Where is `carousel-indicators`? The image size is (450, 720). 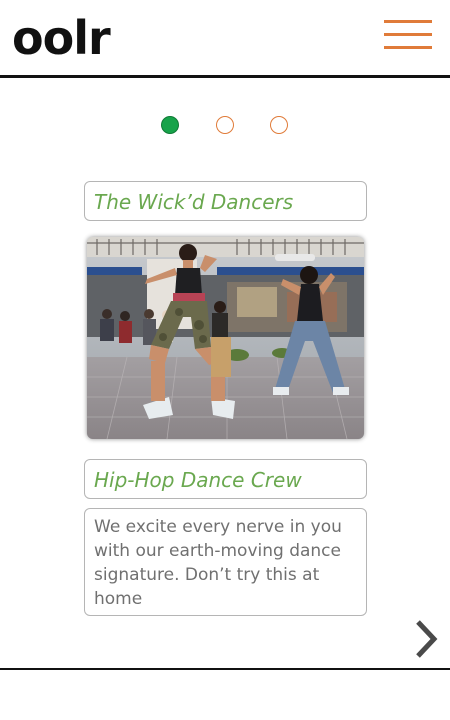
carousel-indicators is located at coordinates (231, 126).